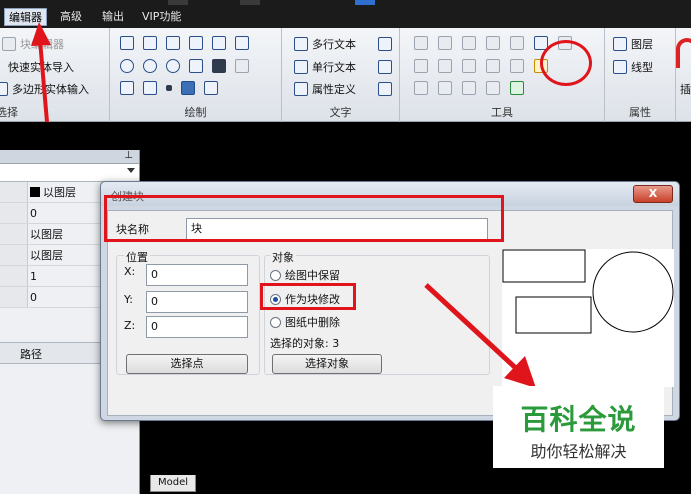 The image size is (691, 494). Describe the element at coordinates (578, 451) in the screenshot. I see `watermark-subtitle: 助你轻松解决` at that location.